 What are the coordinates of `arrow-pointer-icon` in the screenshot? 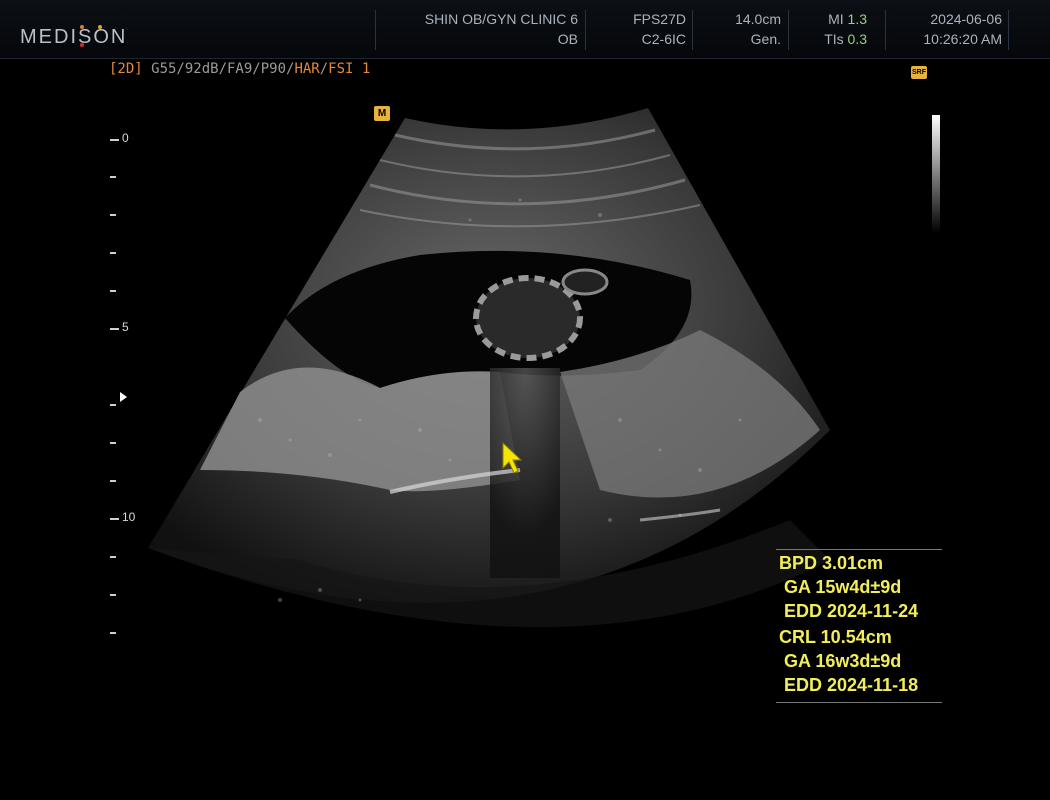 It's located at (512, 458).